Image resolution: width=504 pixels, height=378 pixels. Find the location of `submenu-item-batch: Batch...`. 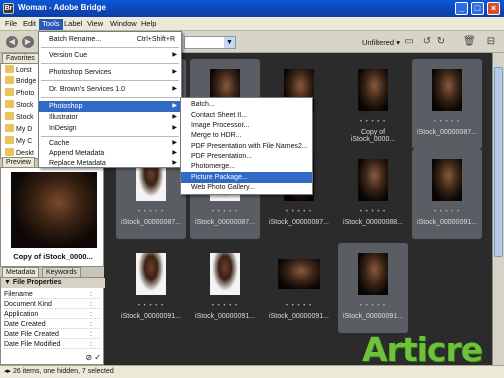

submenu-item-batch: Batch... is located at coordinates (246, 104).